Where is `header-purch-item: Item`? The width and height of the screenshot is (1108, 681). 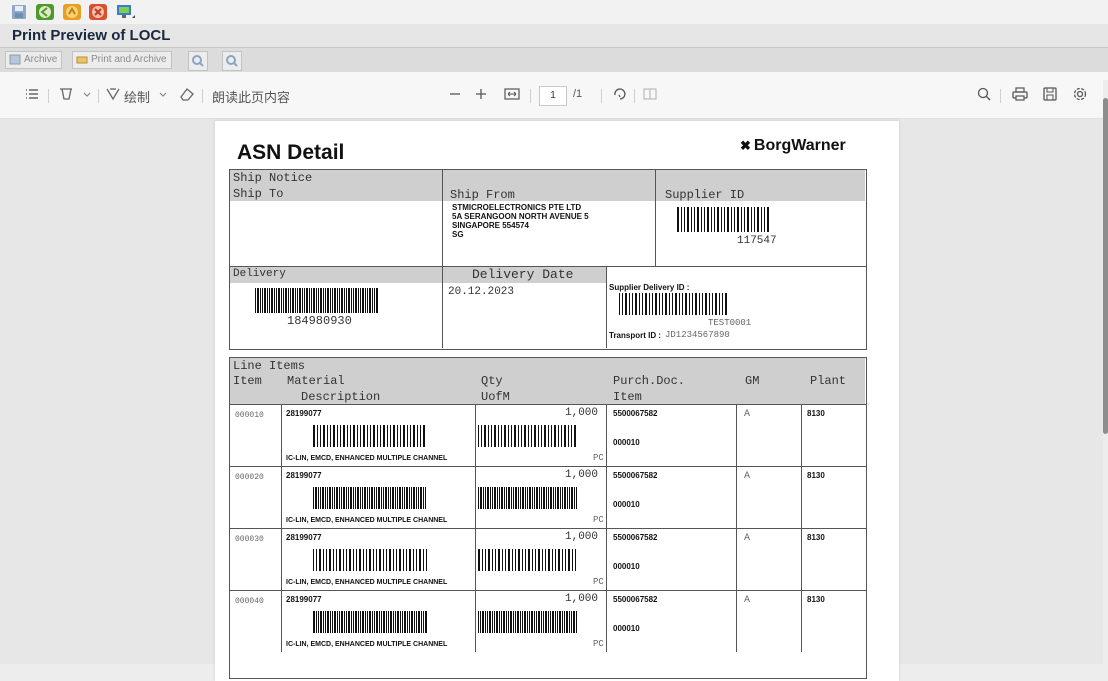
header-purch-item: Item is located at coordinates (627, 397).